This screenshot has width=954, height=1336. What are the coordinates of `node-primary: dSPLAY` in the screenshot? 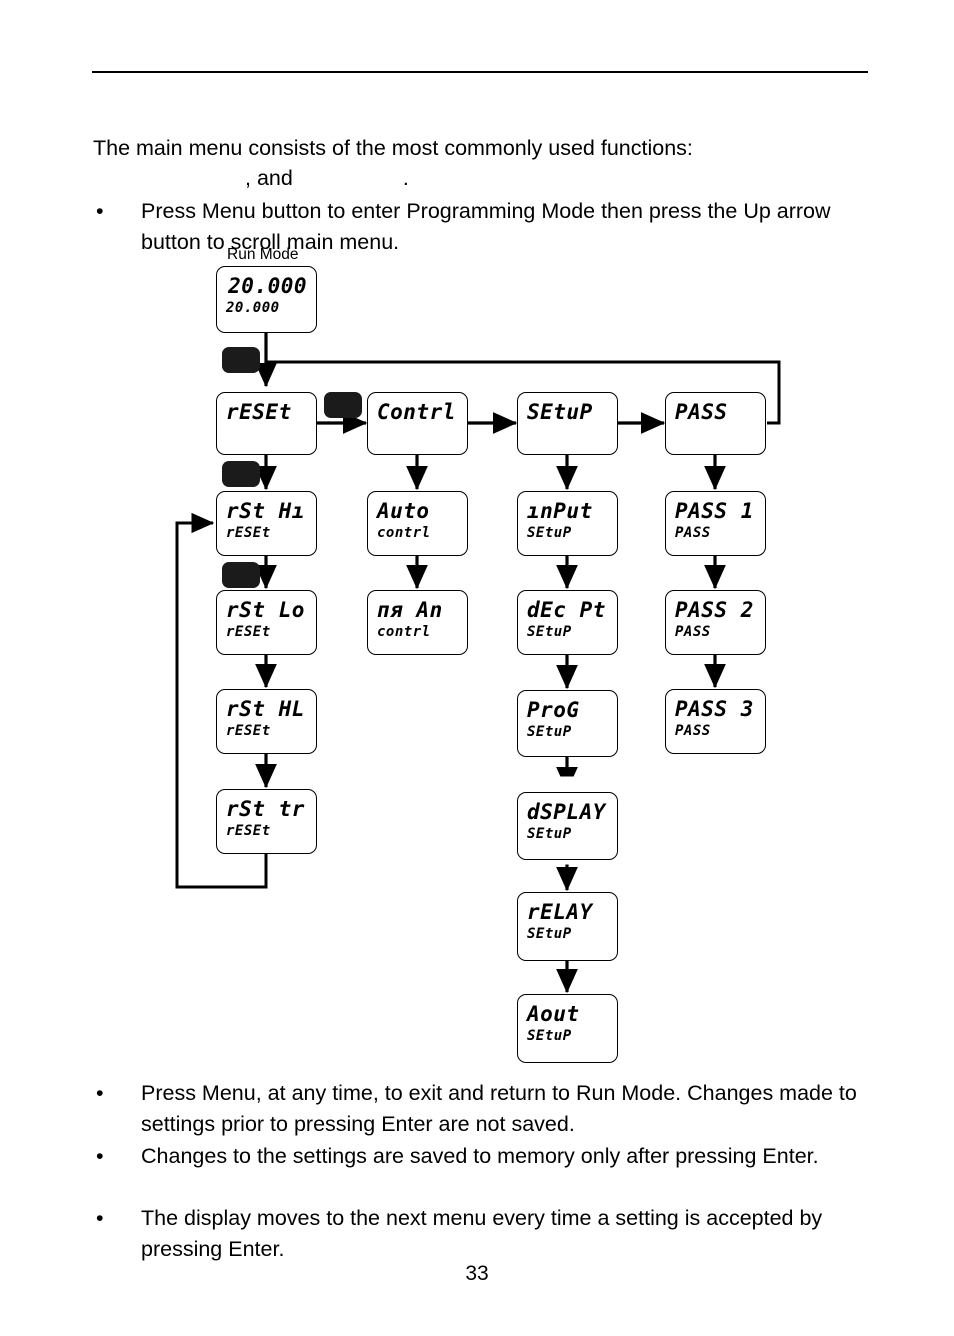 It's located at (566, 812).